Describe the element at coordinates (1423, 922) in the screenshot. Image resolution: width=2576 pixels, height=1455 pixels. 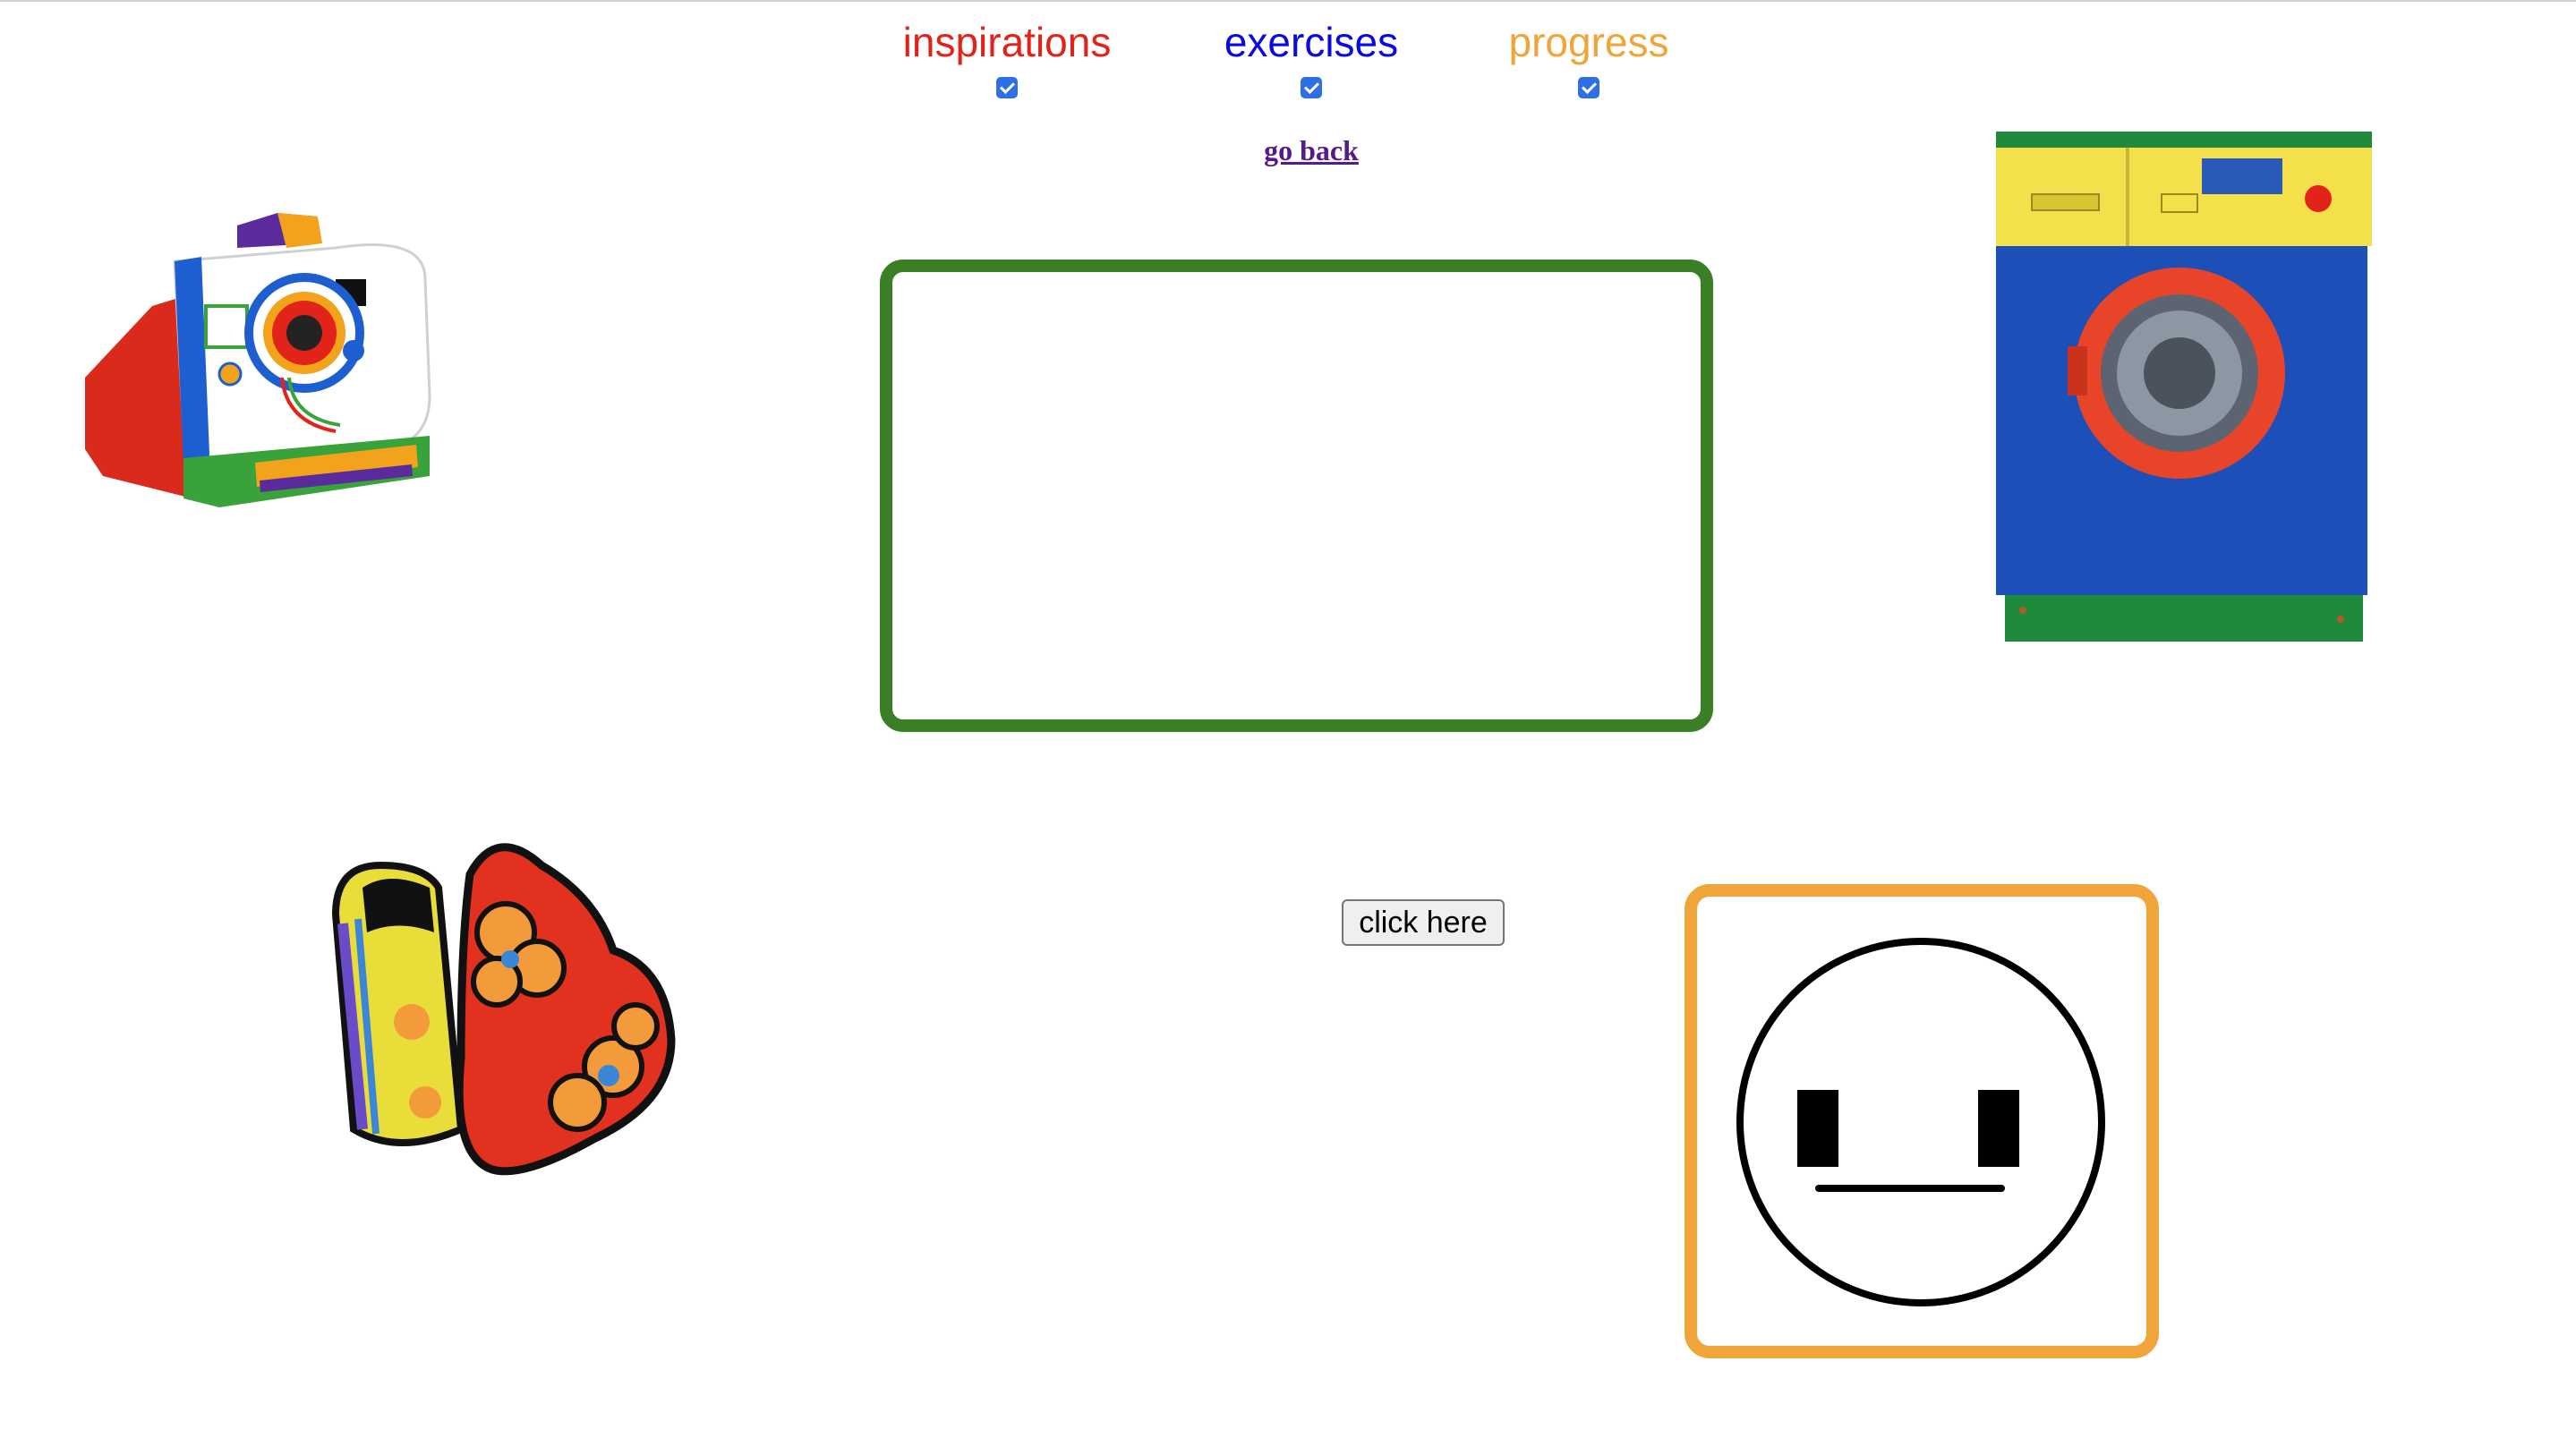
I see `click-here-button: click here` at that location.